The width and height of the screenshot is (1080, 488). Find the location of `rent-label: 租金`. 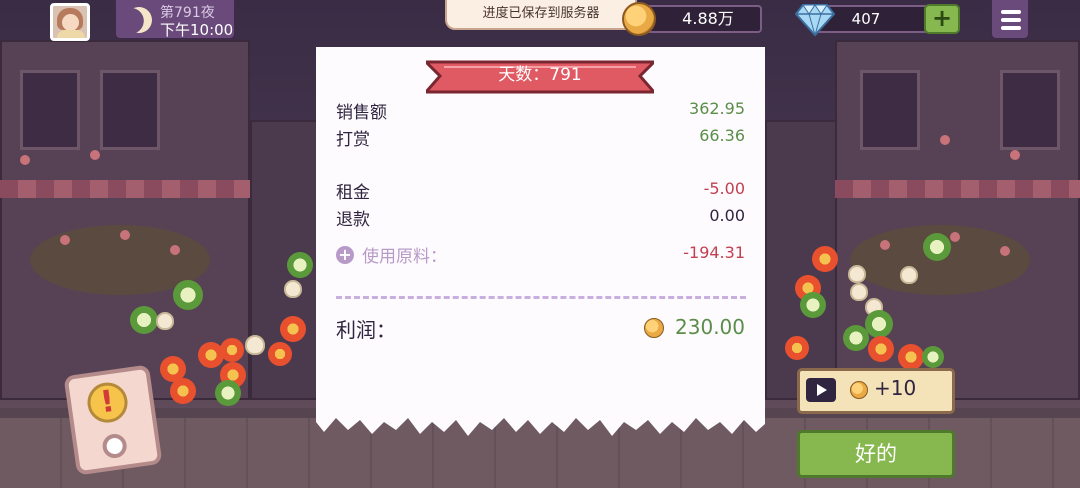

rent-label: 租金 is located at coordinates (353, 193).